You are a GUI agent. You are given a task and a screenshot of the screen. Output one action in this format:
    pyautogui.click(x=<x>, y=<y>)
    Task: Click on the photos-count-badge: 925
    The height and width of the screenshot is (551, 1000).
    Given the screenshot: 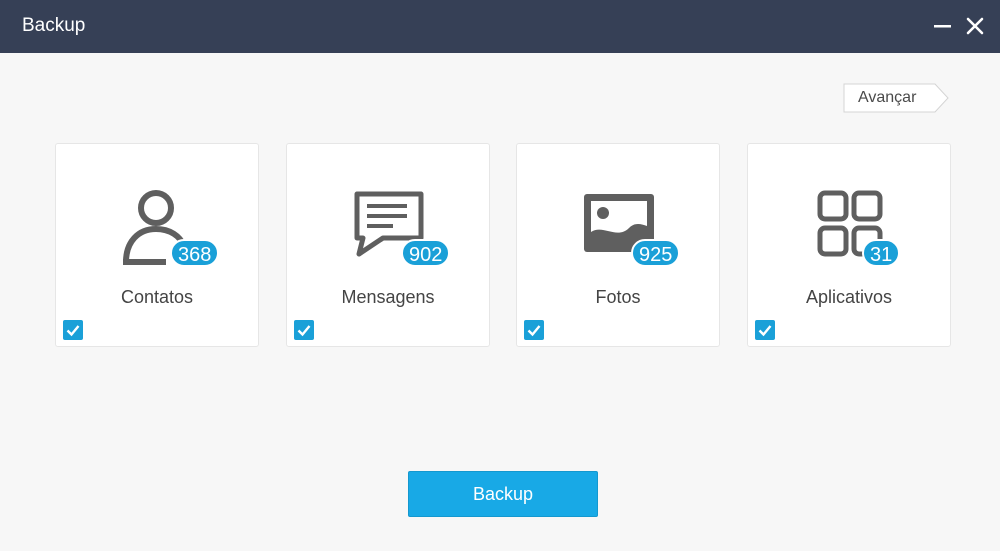 What is the action you would take?
    pyautogui.click(x=656, y=253)
    